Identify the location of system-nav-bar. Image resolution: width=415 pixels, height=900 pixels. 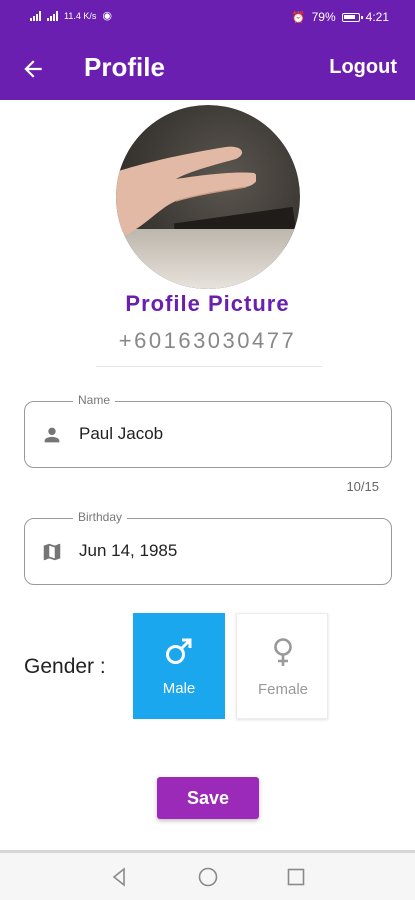
(207, 876).